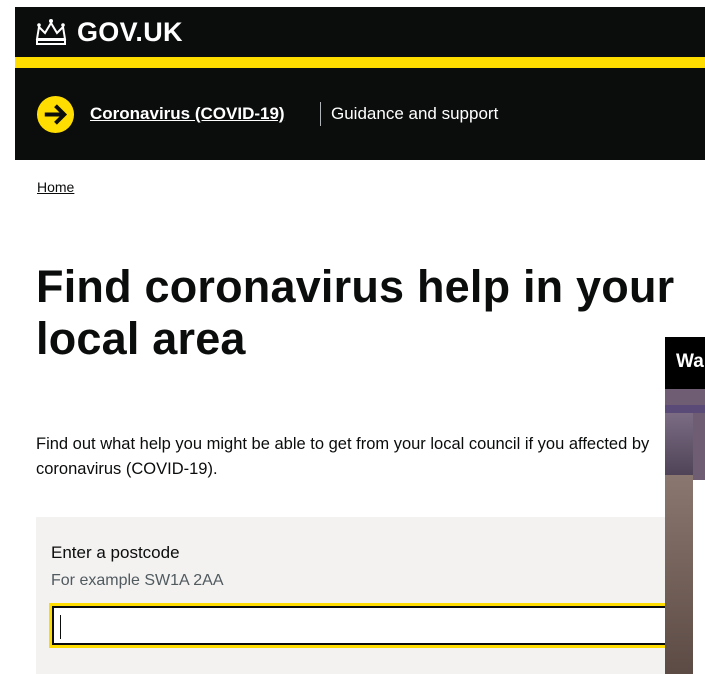  I want to click on overlay-popup: Wa, so click(685, 505).